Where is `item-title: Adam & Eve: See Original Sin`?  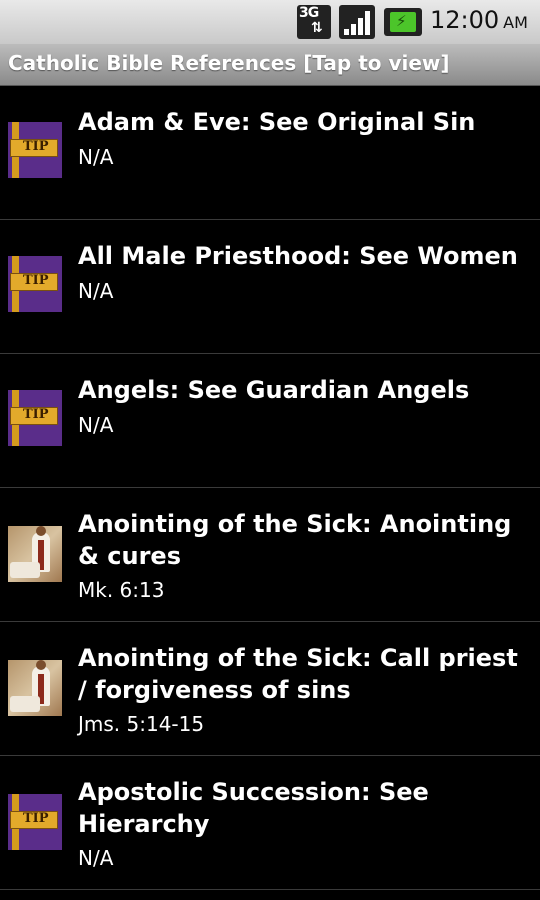 item-title: Adam & Eve: See Original Sin is located at coordinates (277, 122).